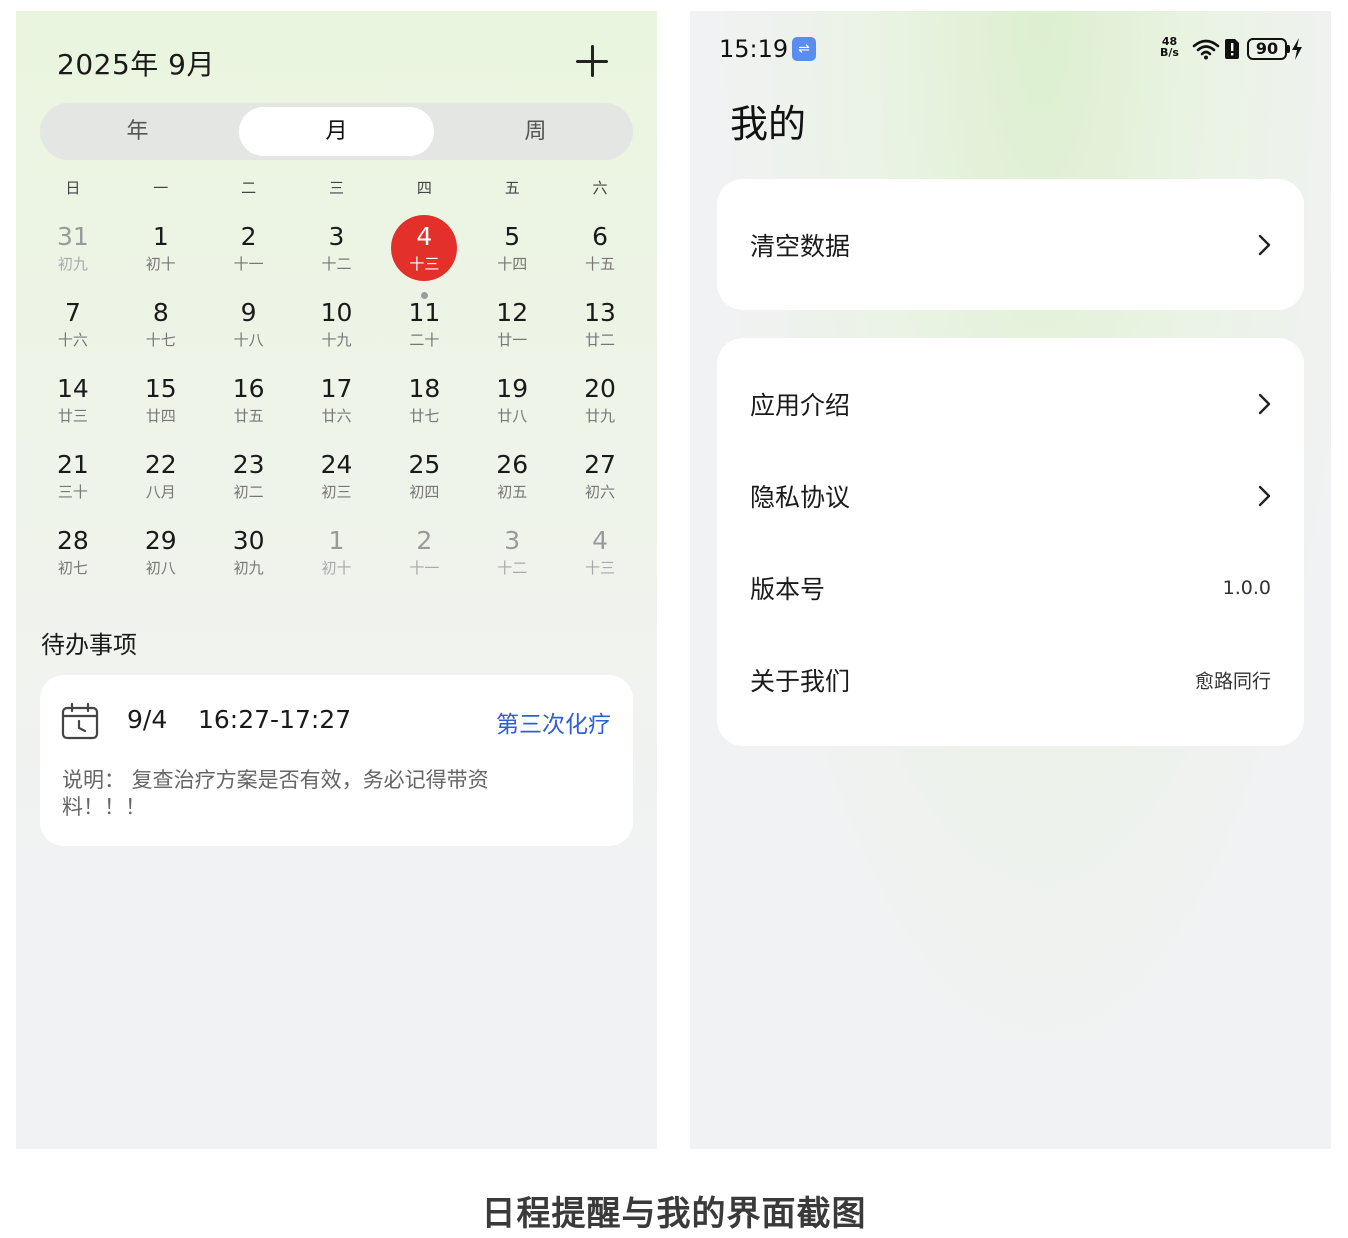  Describe the element at coordinates (80, 721) in the screenshot. I see `calendar-clock-icon` at that location.